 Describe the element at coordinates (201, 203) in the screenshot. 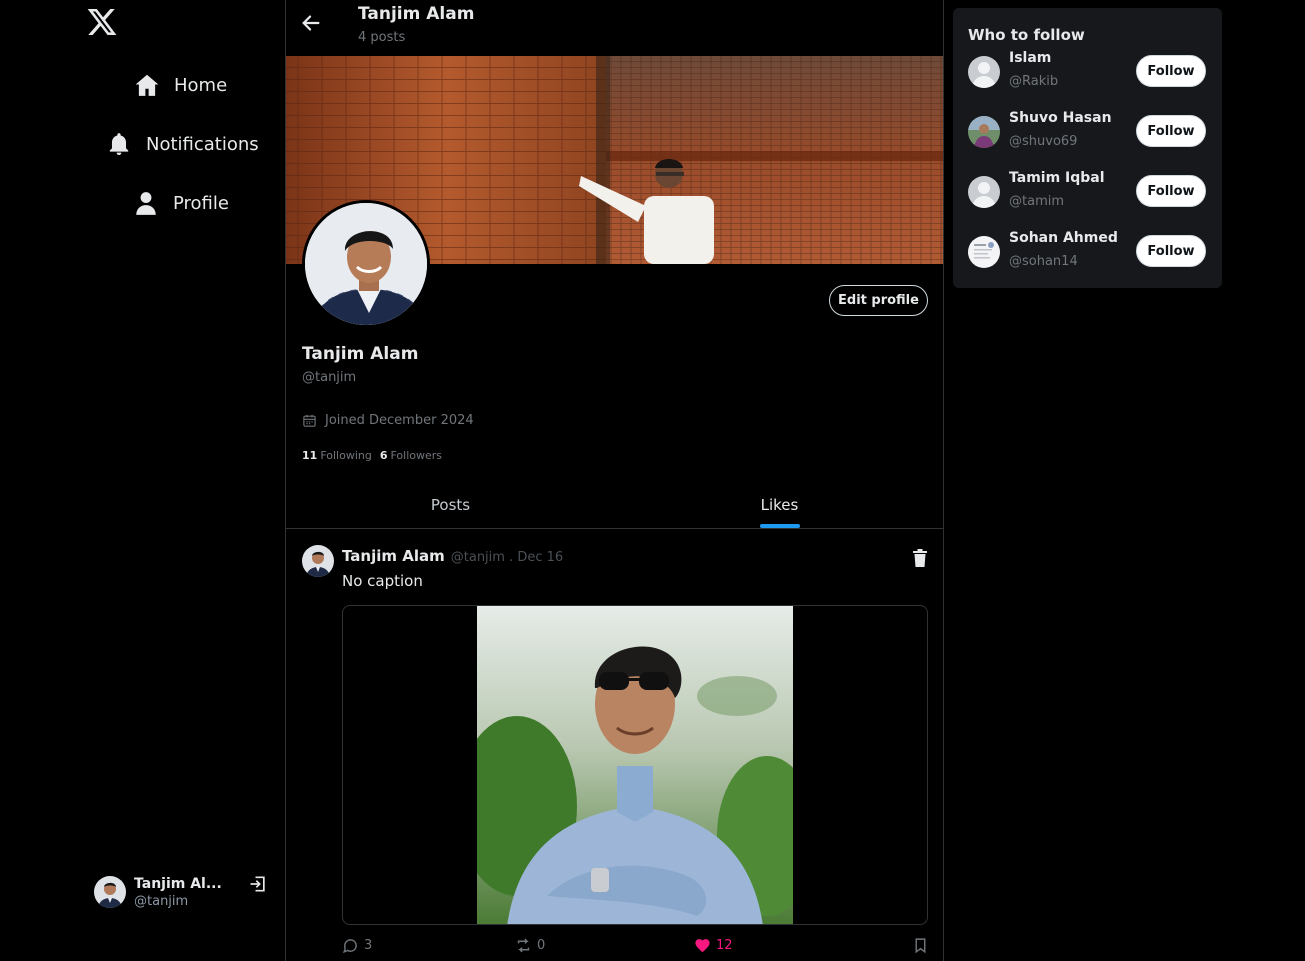

I see `nav-profile-label: Profile` at that location.